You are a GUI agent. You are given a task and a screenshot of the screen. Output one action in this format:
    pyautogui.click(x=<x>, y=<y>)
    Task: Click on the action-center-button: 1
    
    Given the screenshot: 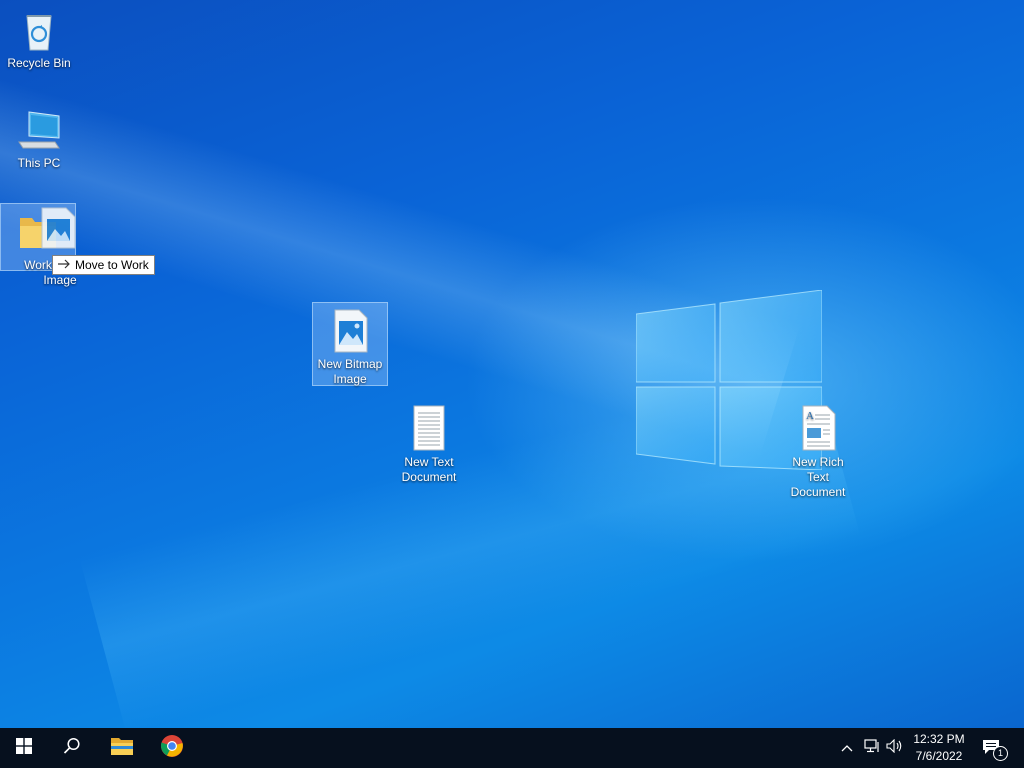 What is the action you would take?
    pyautogui.click(x=993, y=748)
    